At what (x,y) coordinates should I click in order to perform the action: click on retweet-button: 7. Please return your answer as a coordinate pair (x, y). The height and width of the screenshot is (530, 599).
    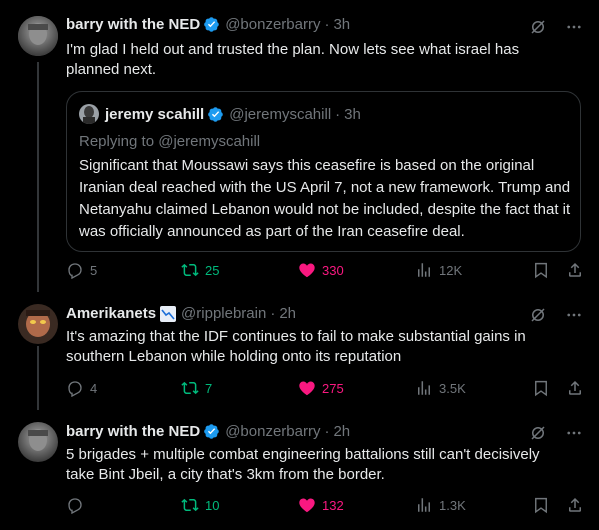
    Looking at the image, I should click on (196, 388).